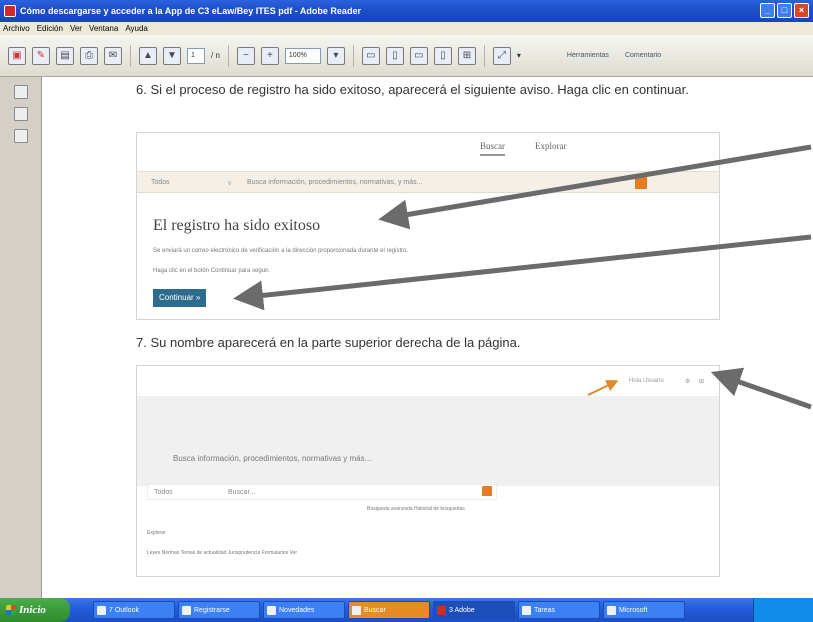 The image size is (813, 622). What do you see at coordinates (389, 610) in the screenshot?
I see `taskbar-item-buscar: Buscar` at bounding box center [389, 610].